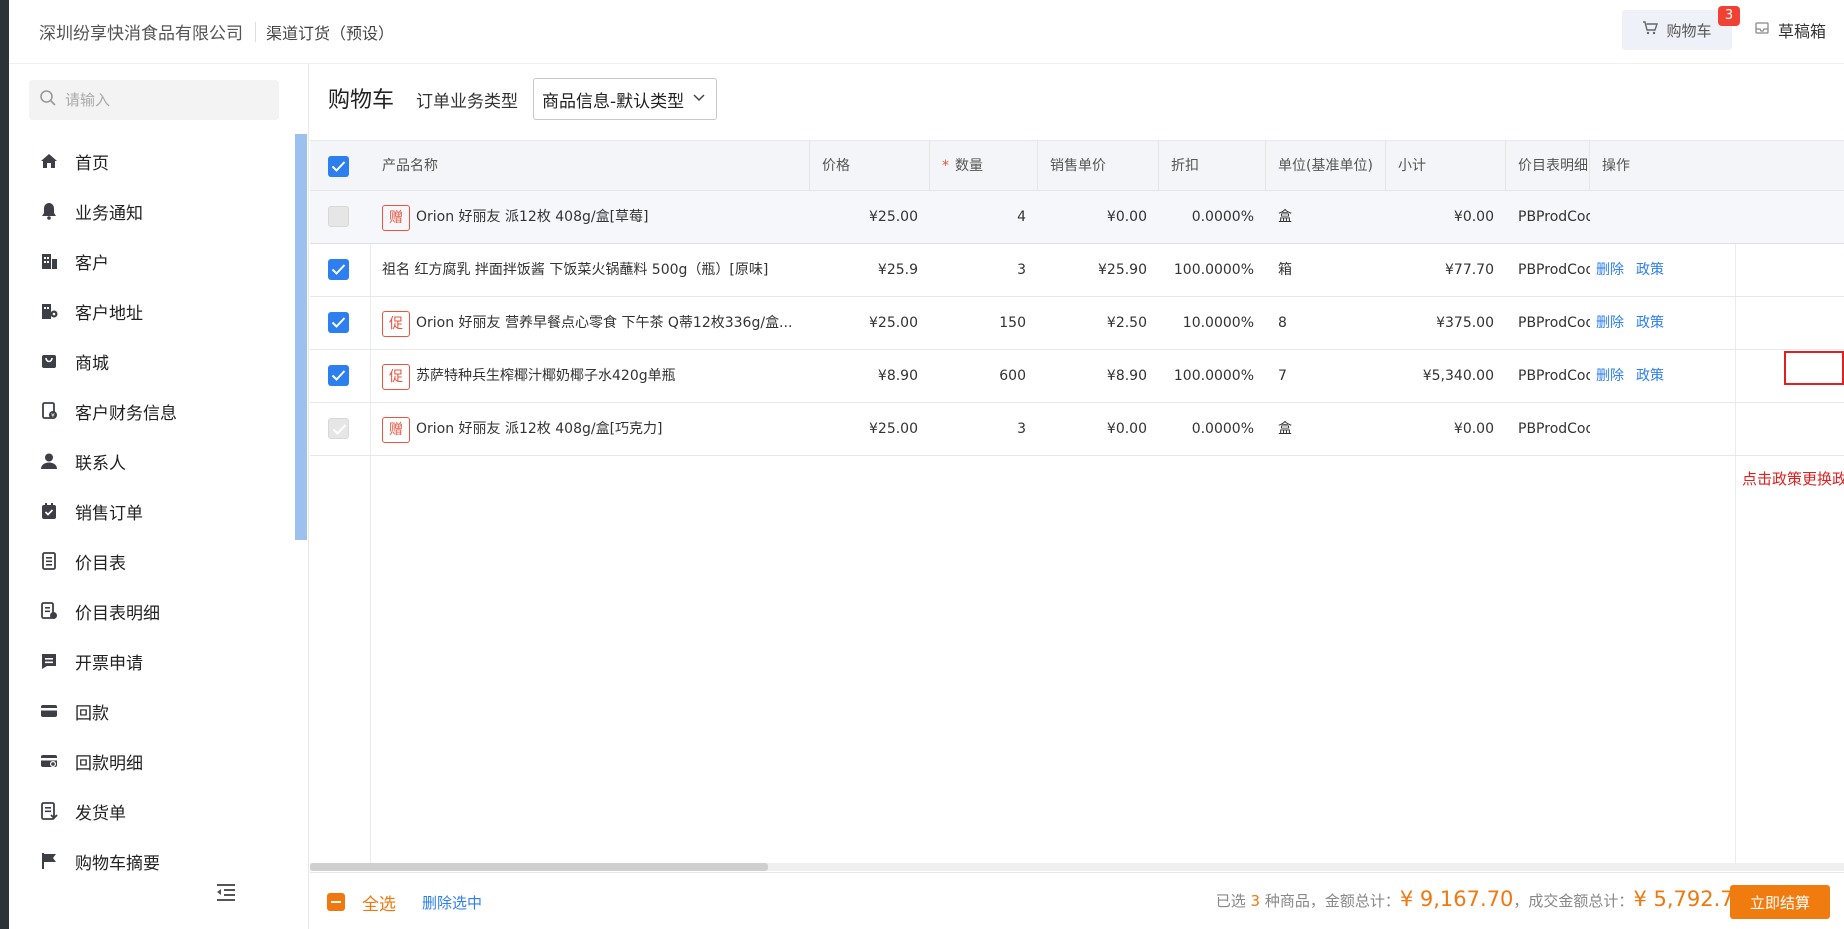  I want to click on divider, so click(255, 31).